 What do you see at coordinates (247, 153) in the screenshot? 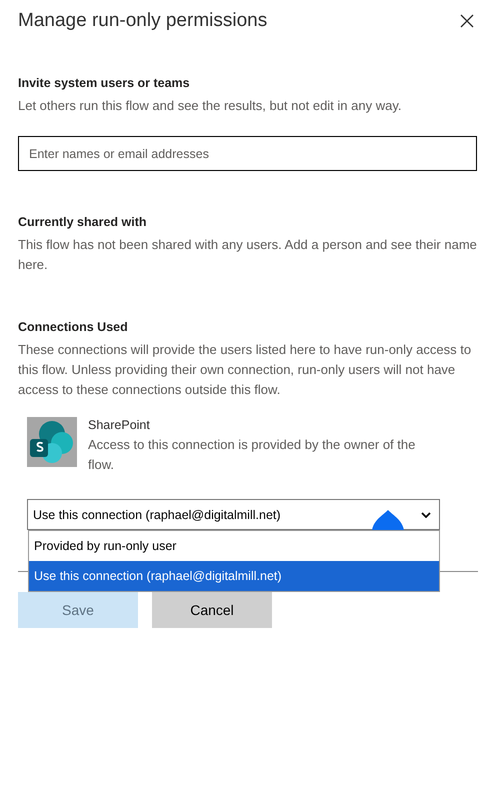
I see `people-search-field: Enter names or email addresses` at bounding box center [247, 153].